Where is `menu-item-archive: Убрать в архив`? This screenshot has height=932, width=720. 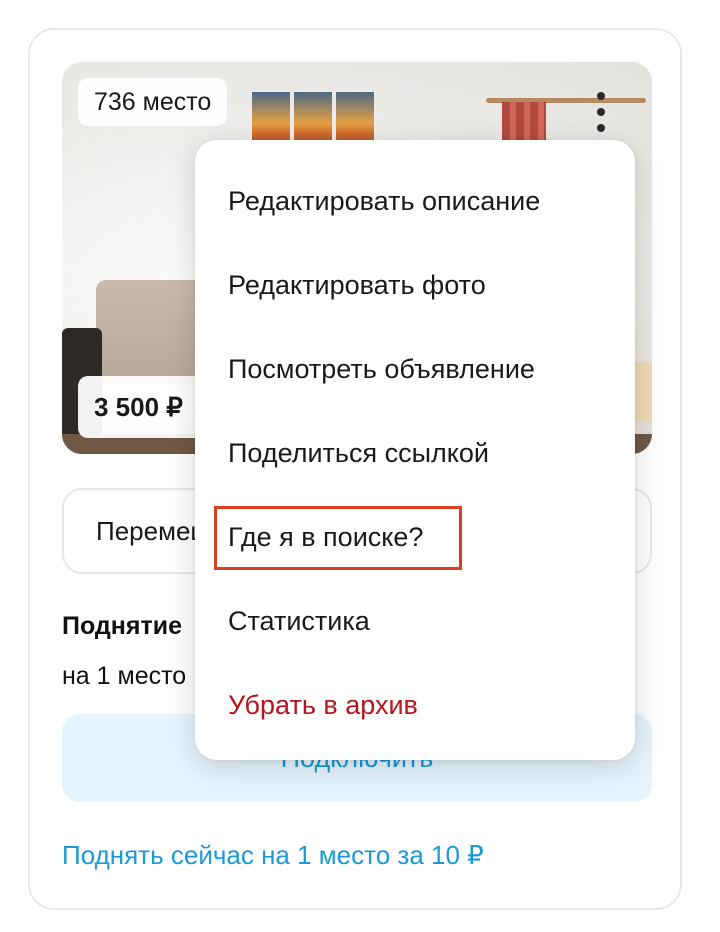 menu-item-archive: Убрать в архив is located at coordinates (323, 705).